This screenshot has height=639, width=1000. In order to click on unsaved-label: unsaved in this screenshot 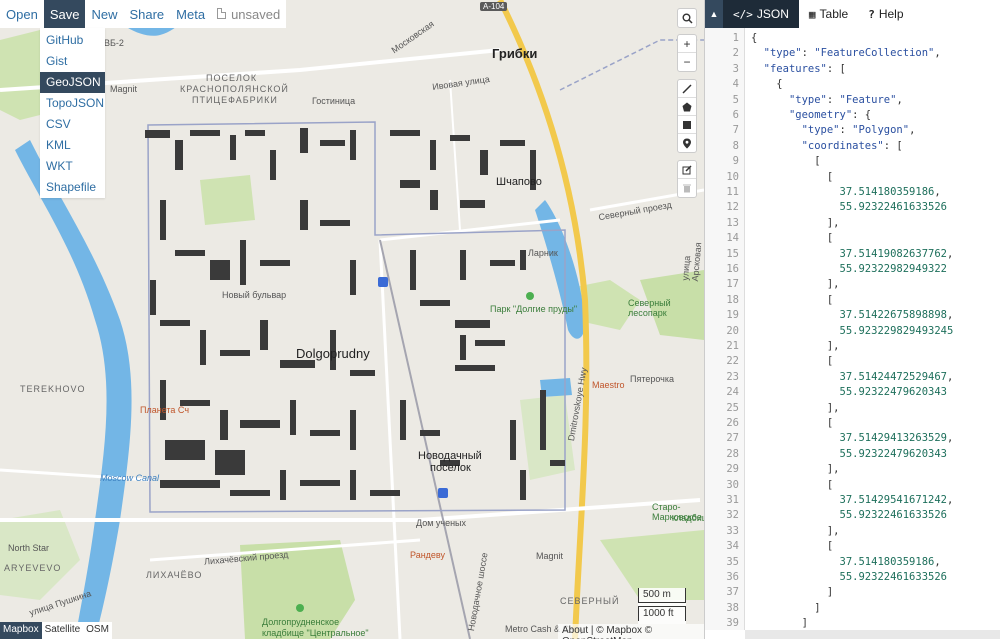, I will do `click(256, 14)`.